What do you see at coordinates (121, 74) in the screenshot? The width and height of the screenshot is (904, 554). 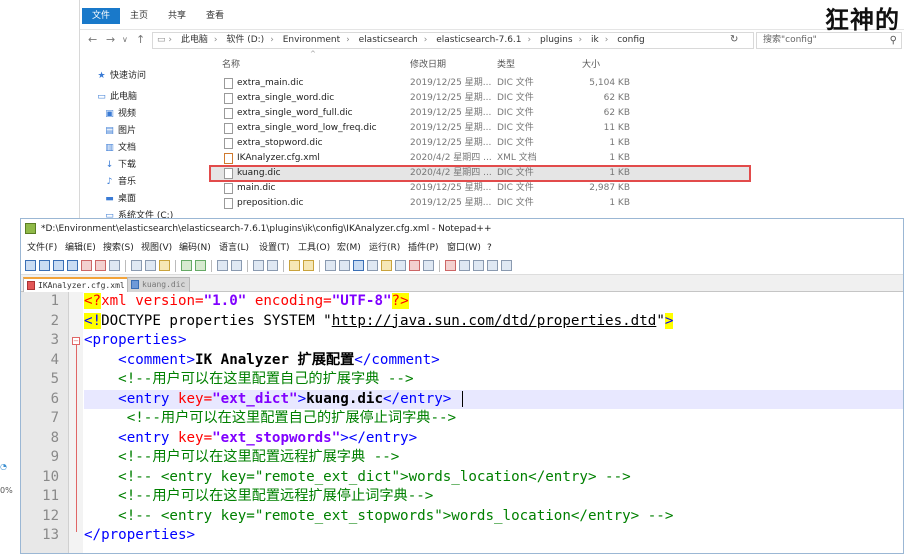 I see `nav-quick-access: ★ 快速访问` at bounding box center [121, 74].